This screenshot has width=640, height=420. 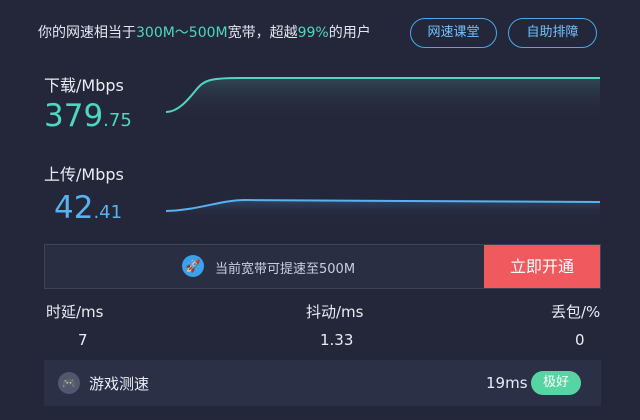 I want to click on self-troubleshoot-button: 自助排障, so click(x=552, y=33).